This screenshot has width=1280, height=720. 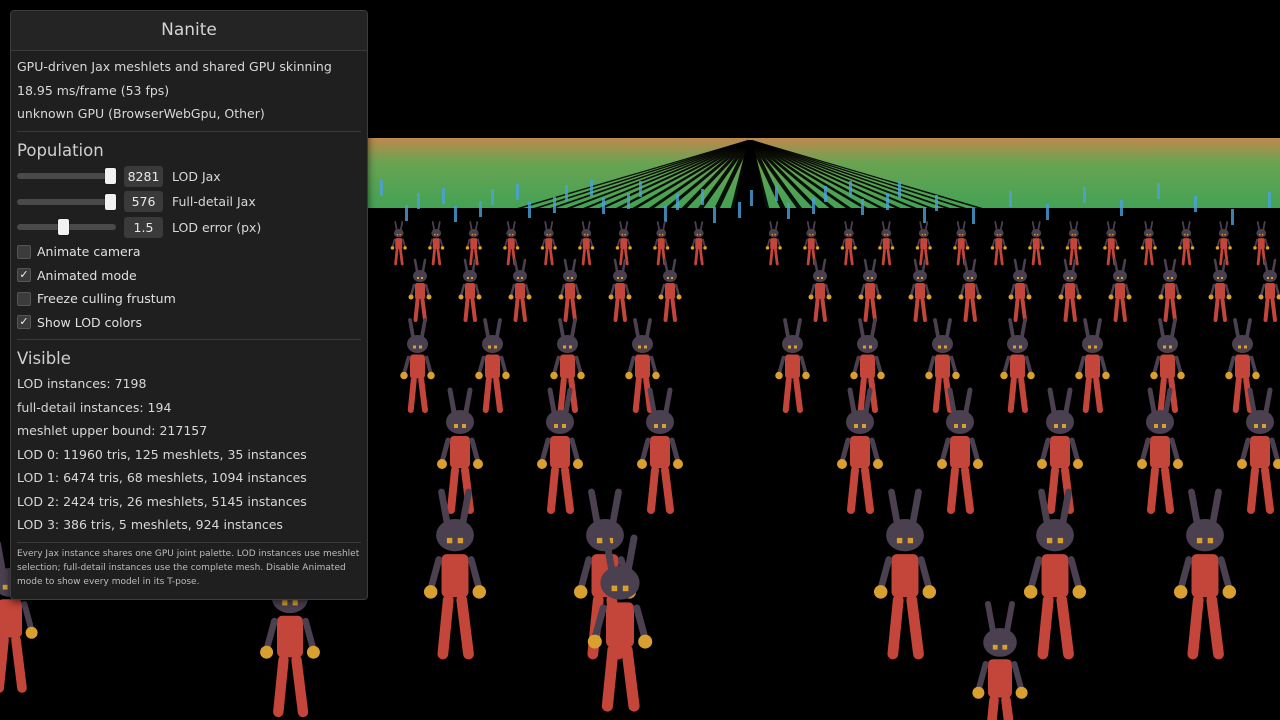 What do you see at coordinates (89, 252) in the screenshot?
I see `animate-camera-label: Animate camera` at bounding box center [89, 252].